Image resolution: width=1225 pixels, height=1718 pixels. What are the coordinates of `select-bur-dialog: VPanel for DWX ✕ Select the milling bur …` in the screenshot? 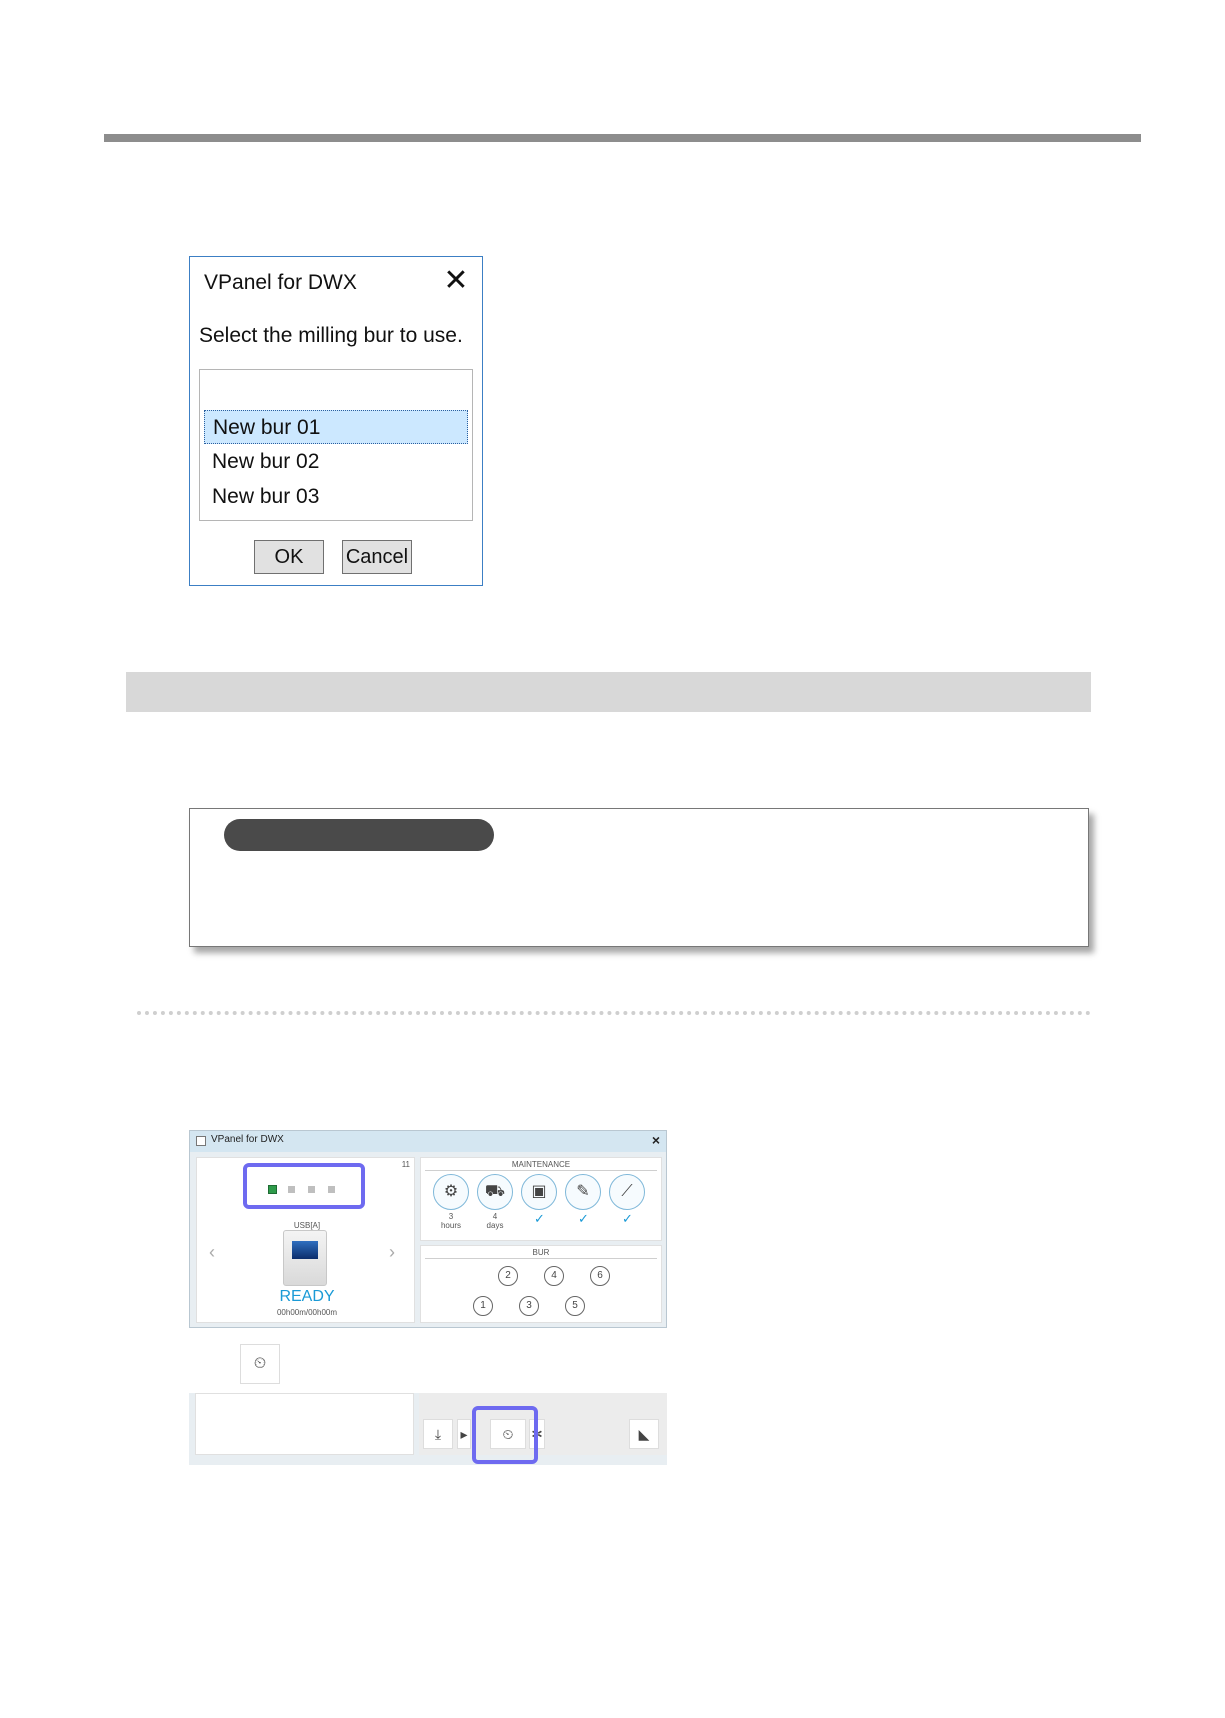 It's located at (336, 421).